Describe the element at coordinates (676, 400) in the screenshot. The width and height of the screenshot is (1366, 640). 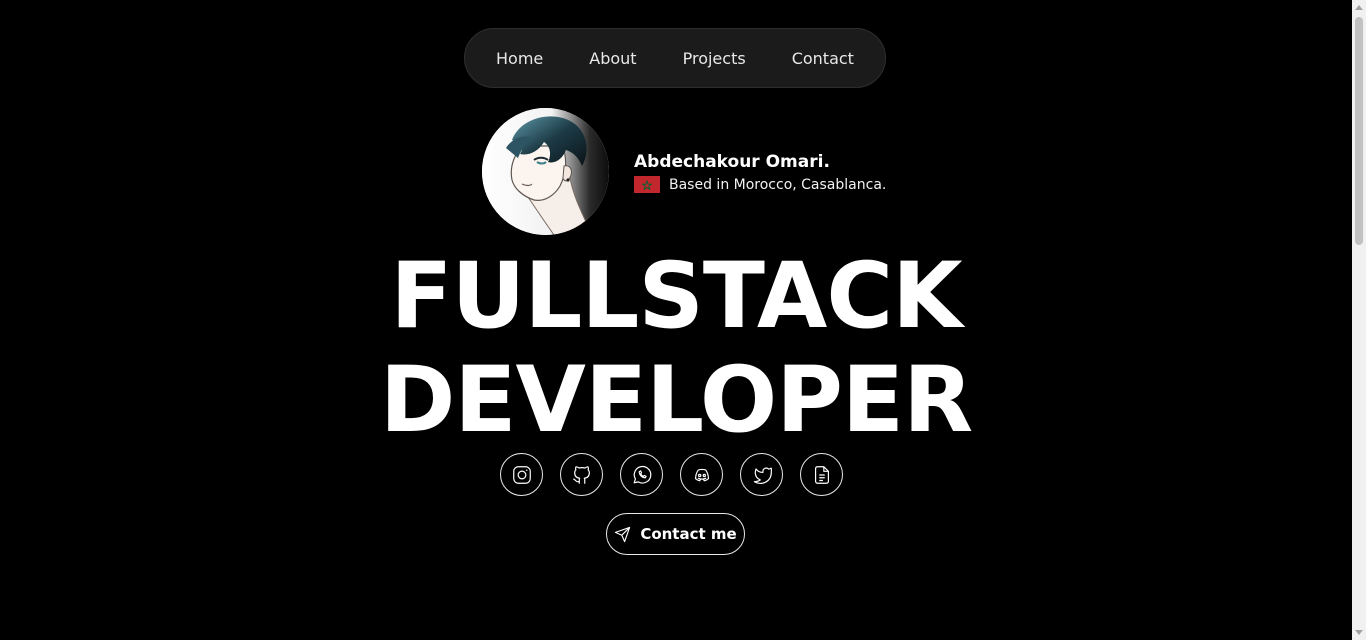
I see `hero-line-2: DEVELOPER` at that location.